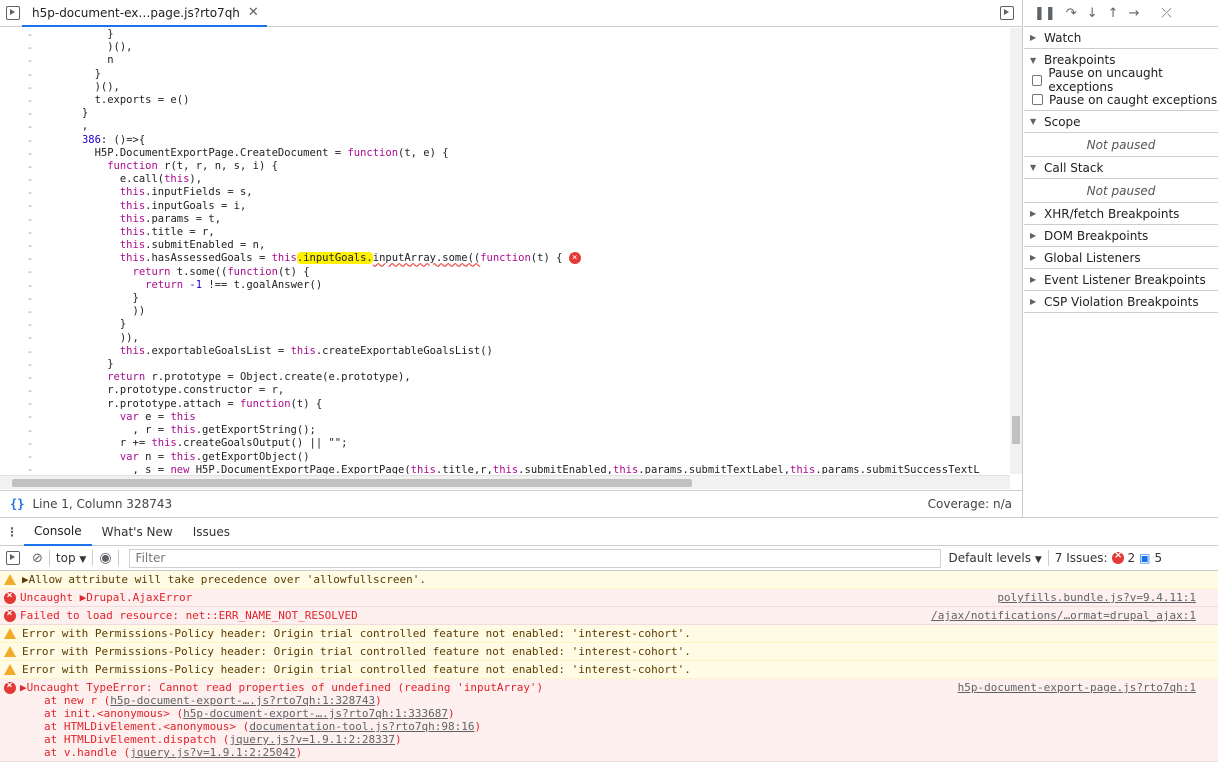 This screenshot has width=1218, height=779. I want to click on code-line: )),, so click(91, 338).